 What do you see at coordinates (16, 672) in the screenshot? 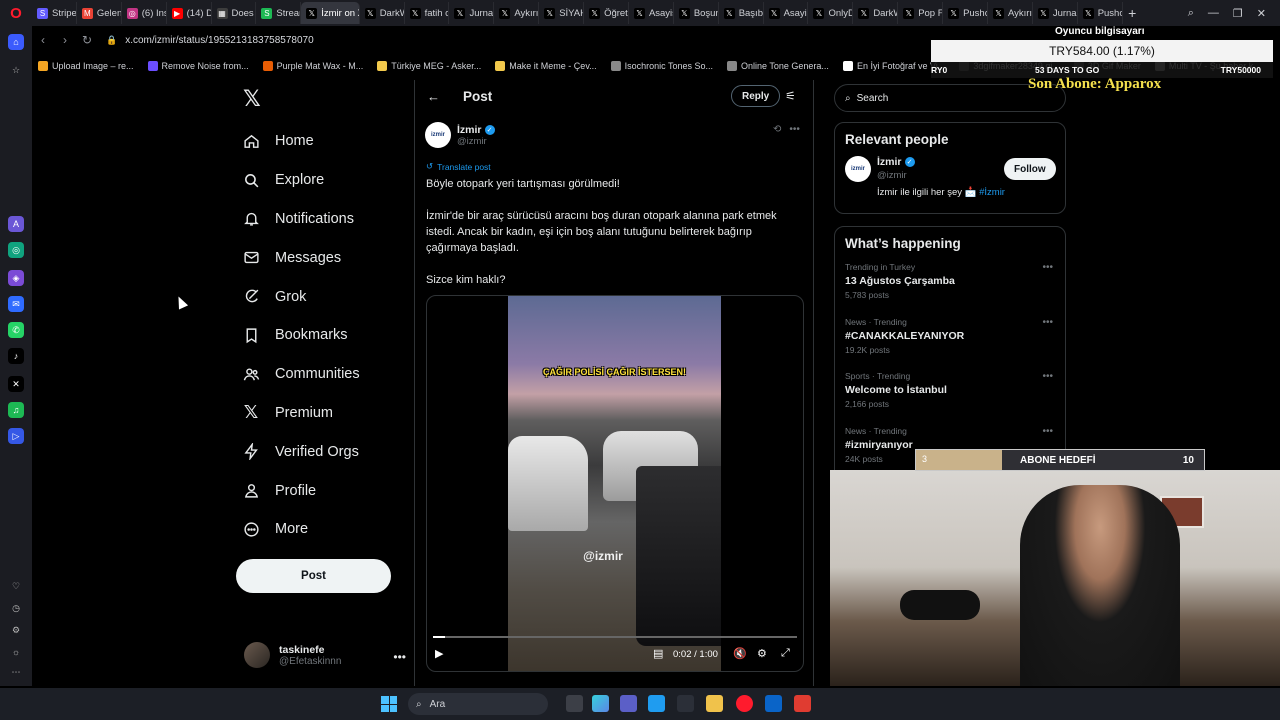
I see `more-icon: ⋯` at bounding box center [16, 672].